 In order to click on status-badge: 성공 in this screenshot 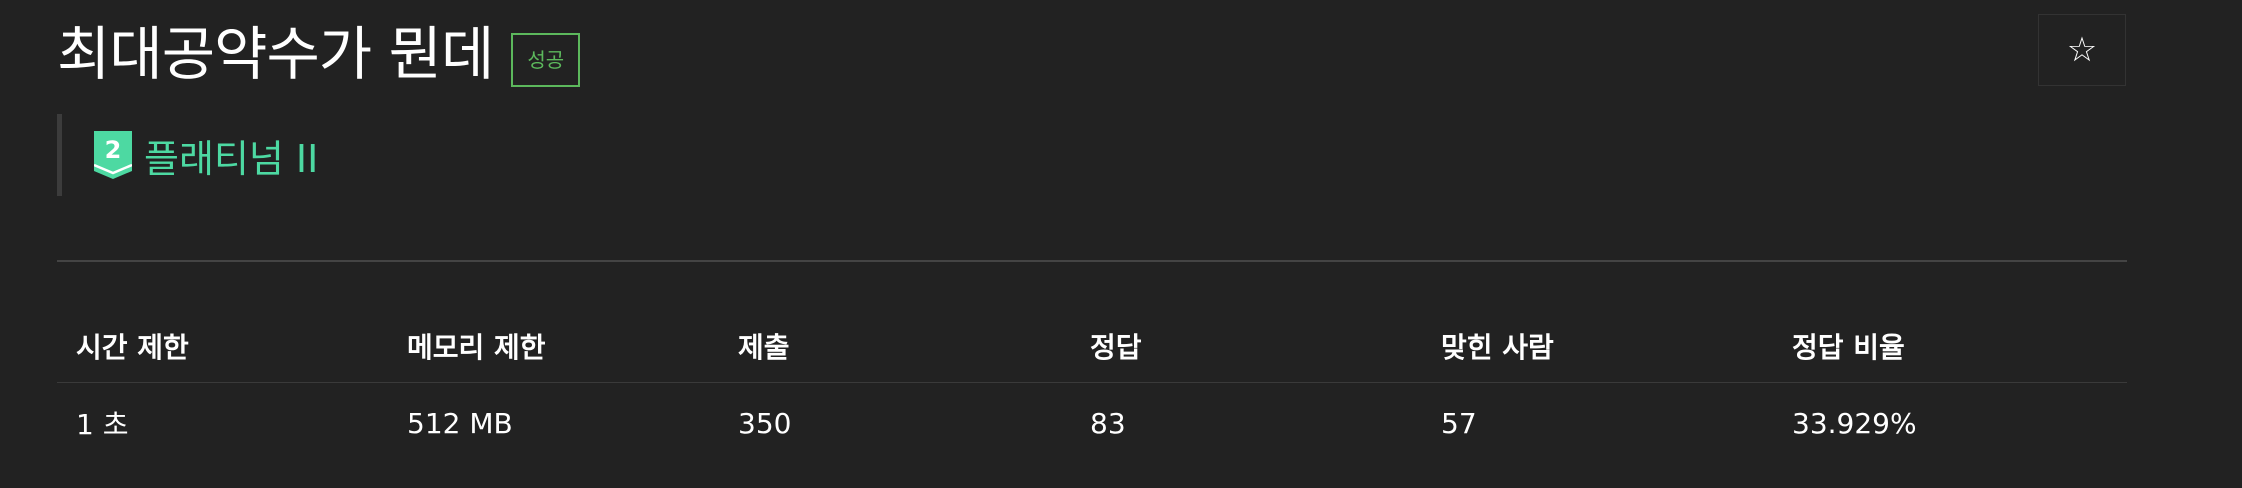, I will do `click(546, 60)`.